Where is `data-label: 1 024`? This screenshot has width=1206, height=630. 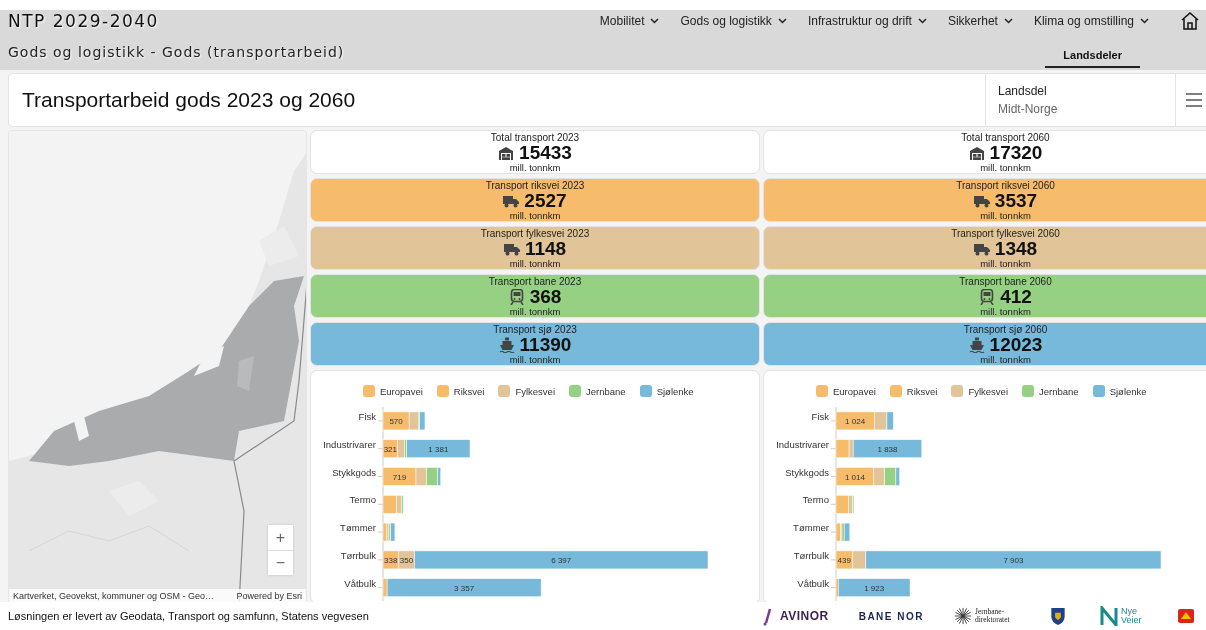
data-label: 1 024 is located at coordinates (855, 421).